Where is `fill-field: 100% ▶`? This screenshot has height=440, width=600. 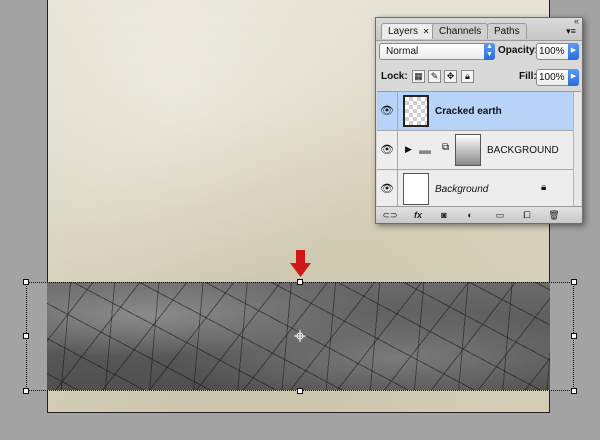
fill-field: 100% ▶ is located at coordinates (557, 77).